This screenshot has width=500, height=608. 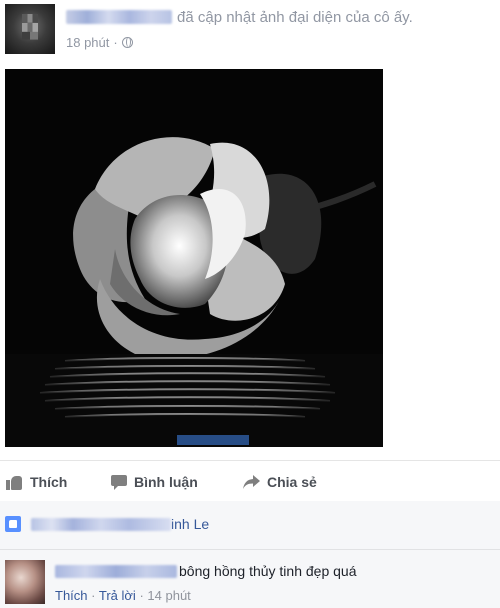 What do you see at coordinates (168, 595) in the screenshot?
I see `comment-time: 14 phút` at bounding box center [168, 595].